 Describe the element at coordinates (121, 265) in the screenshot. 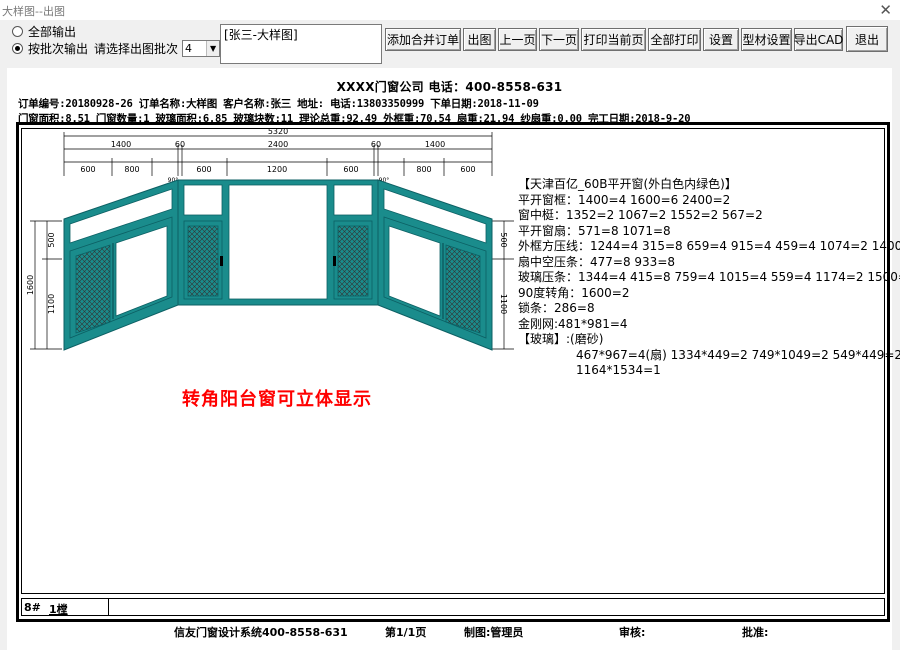

I see `left-wing` at that location.